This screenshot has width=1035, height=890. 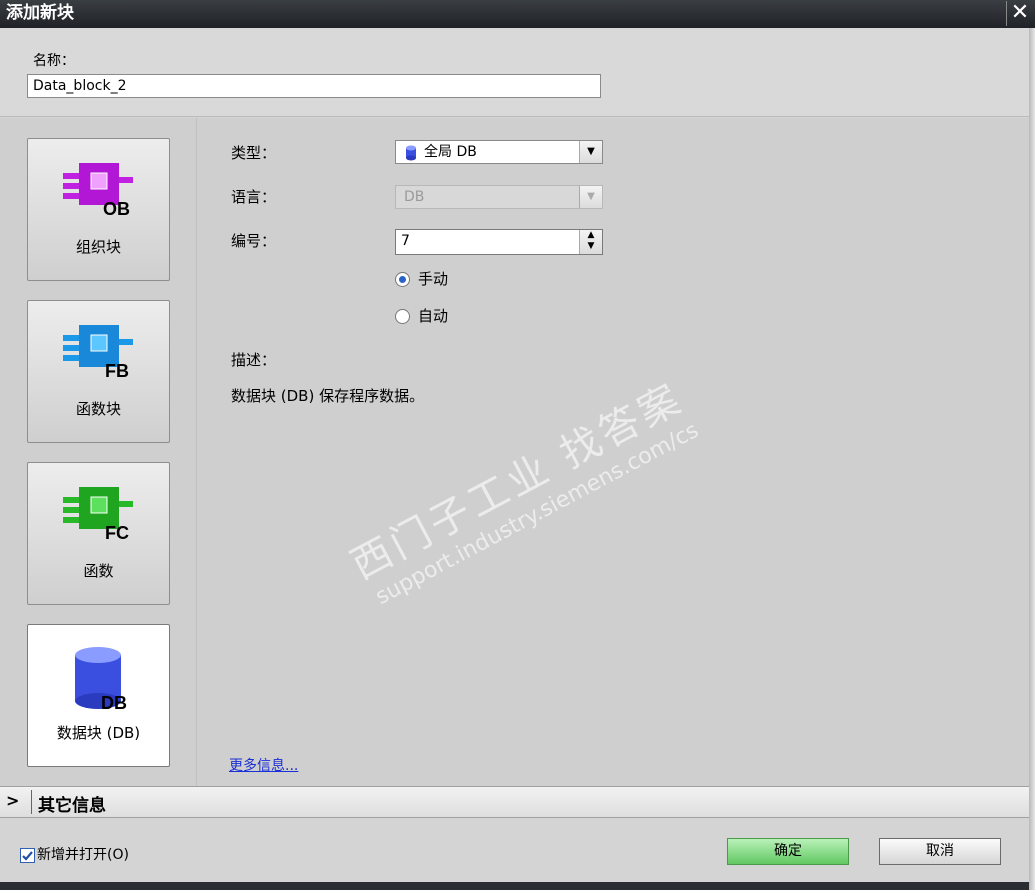 I want to click on language-dropdown: DB ▼, so click(x=499, y=197).